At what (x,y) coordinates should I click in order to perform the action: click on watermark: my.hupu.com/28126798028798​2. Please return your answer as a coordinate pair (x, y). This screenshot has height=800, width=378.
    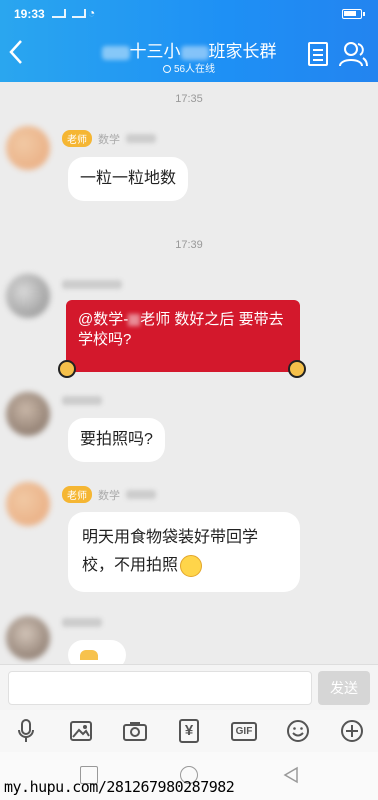
    Looking at the image, I should click on (119, 787).